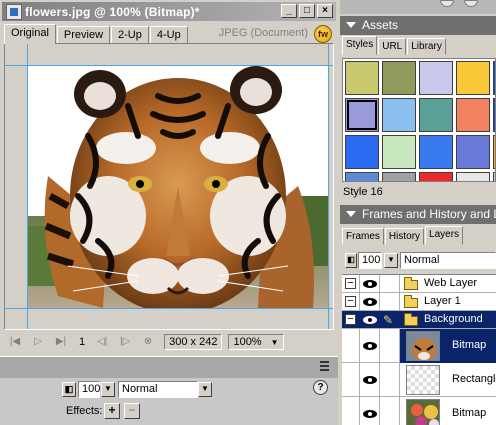 The width and height of the screenshot is (496, 425). What do you see at coordinates (193, 342) in the screenshot?
I see `document-dimensions: 300 x 242` at bounding box center [193, 342].